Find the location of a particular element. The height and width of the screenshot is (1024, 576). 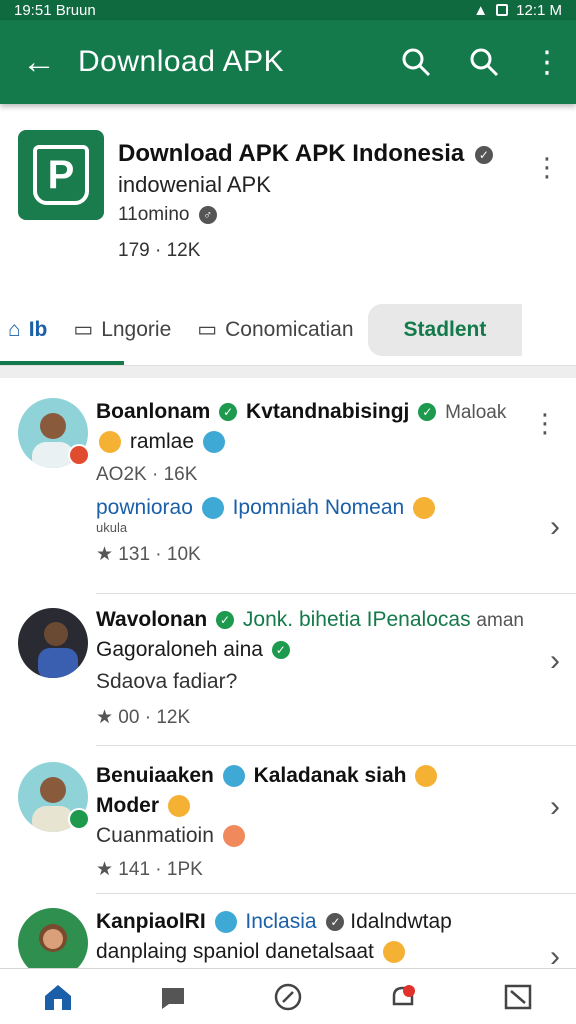

channel-title-text: Download APK APK Indonesia is located at coordinates (291, 153).